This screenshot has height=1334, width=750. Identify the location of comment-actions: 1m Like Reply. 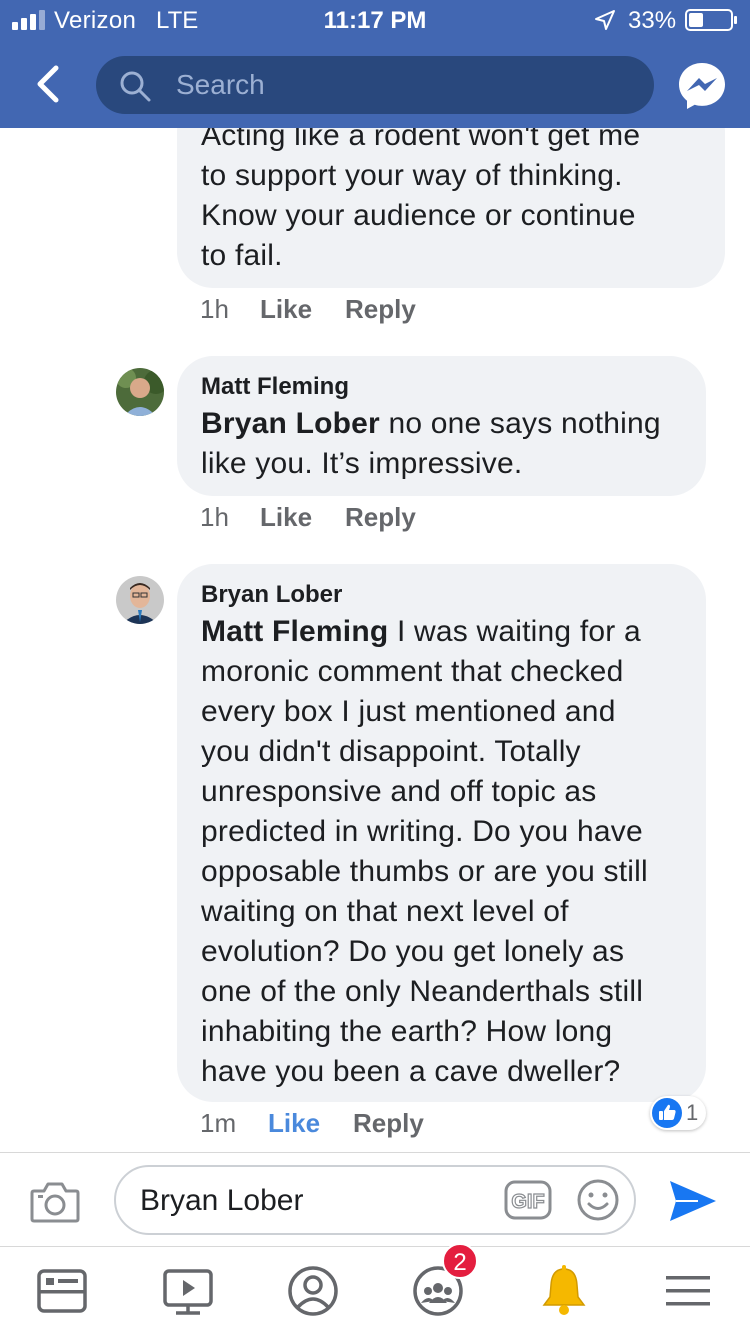
(400, 1124).